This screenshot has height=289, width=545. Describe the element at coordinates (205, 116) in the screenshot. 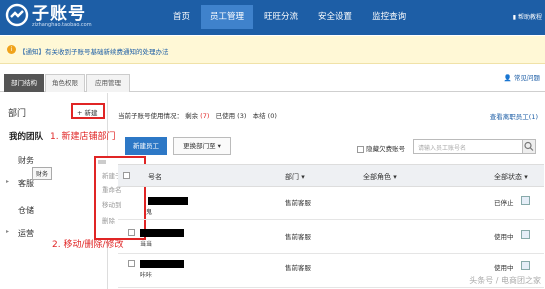

I see `remain-value: (7)` at that location.